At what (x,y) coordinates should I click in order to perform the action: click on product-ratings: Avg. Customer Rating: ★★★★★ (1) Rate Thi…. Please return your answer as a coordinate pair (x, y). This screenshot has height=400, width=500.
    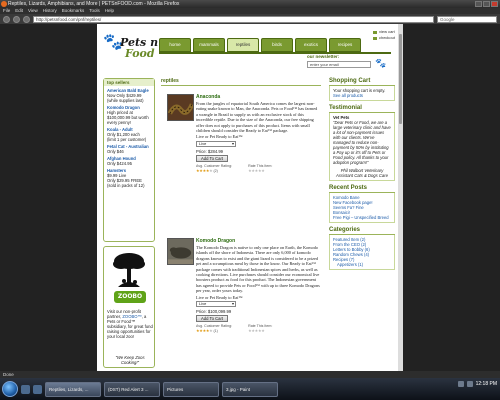
    Looking at the image, I should click on (258, 328).